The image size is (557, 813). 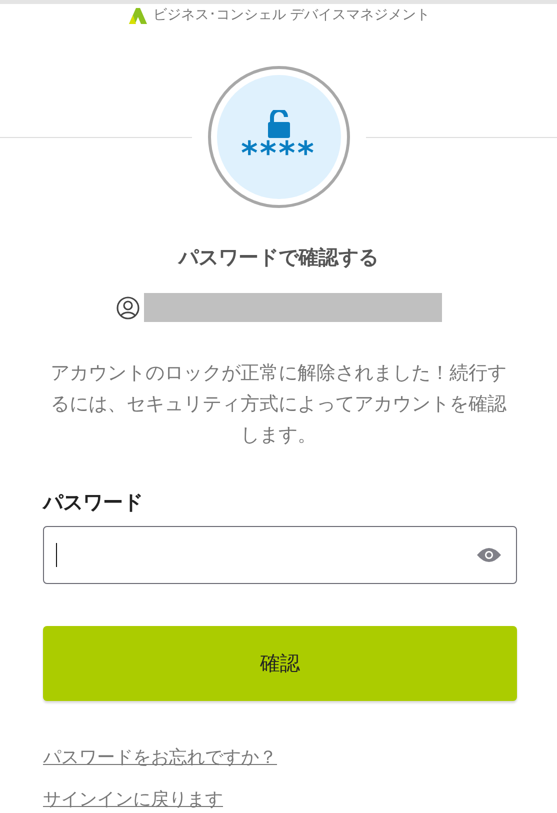 What do you see at coordinates (280, 555) in the screenshot?
I see `password-field` at bounding box center [280, 555].